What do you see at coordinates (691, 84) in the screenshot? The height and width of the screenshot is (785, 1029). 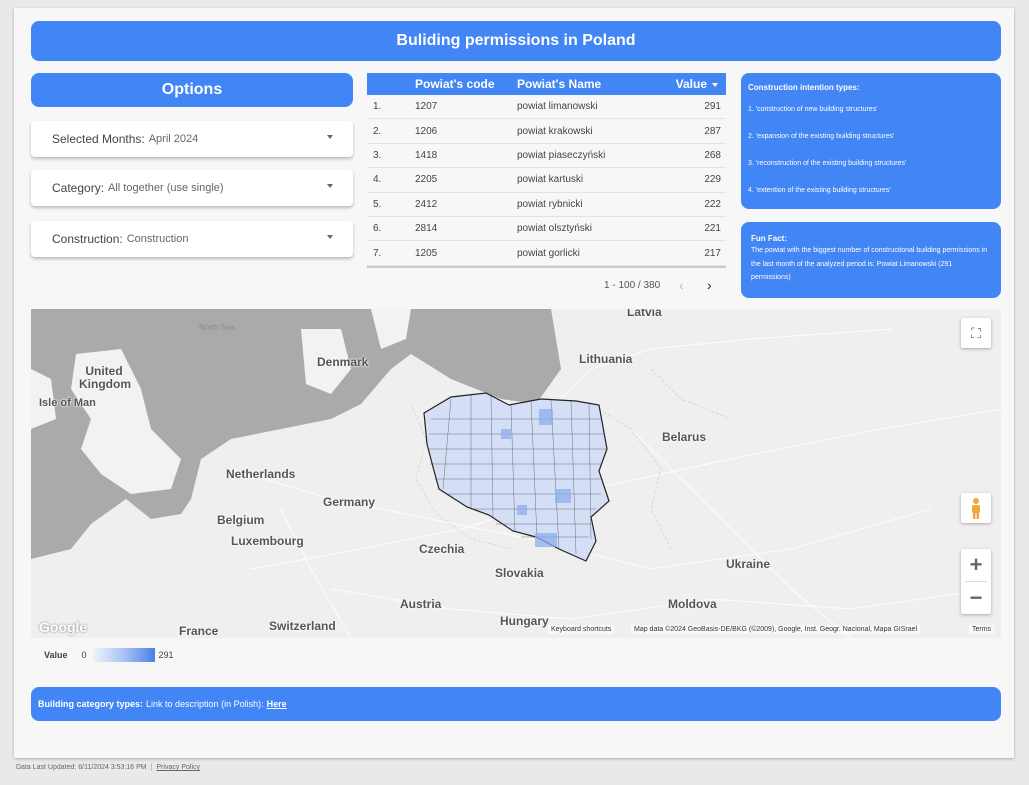 I see `column-header-value-label: Value` at bounding box center [691, 84].